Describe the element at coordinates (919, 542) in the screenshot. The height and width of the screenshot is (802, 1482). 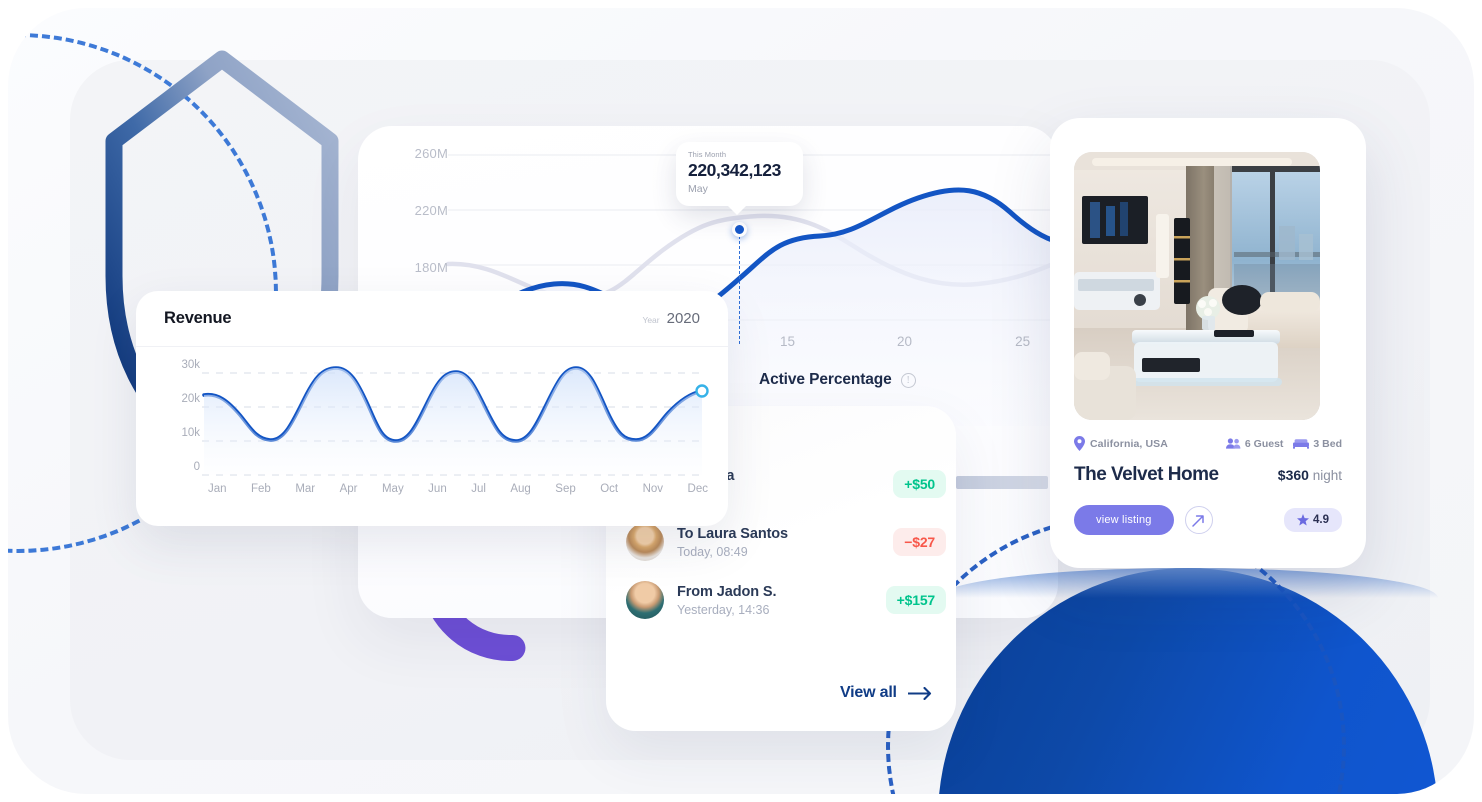
I see `transaction-amount: −$27` at that location.